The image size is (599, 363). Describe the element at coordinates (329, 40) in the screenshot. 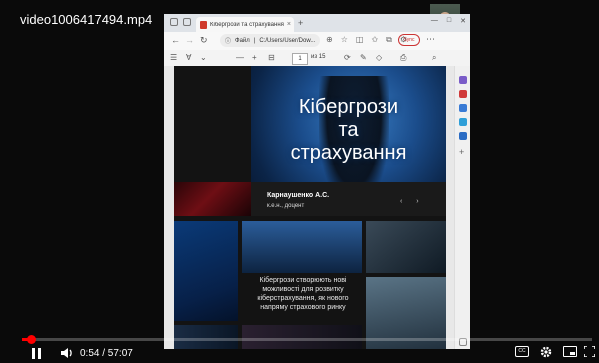

I see `zoom-icon: ⊕` at that location.